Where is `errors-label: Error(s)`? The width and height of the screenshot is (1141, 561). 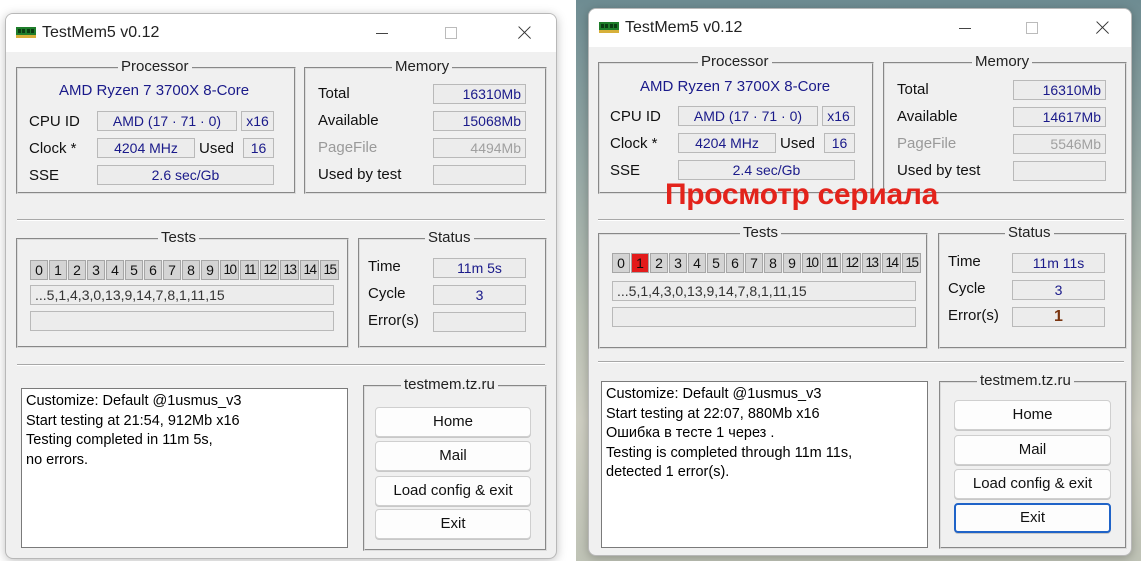
errors-label: Error(s) is located at coordinates (393, 320).